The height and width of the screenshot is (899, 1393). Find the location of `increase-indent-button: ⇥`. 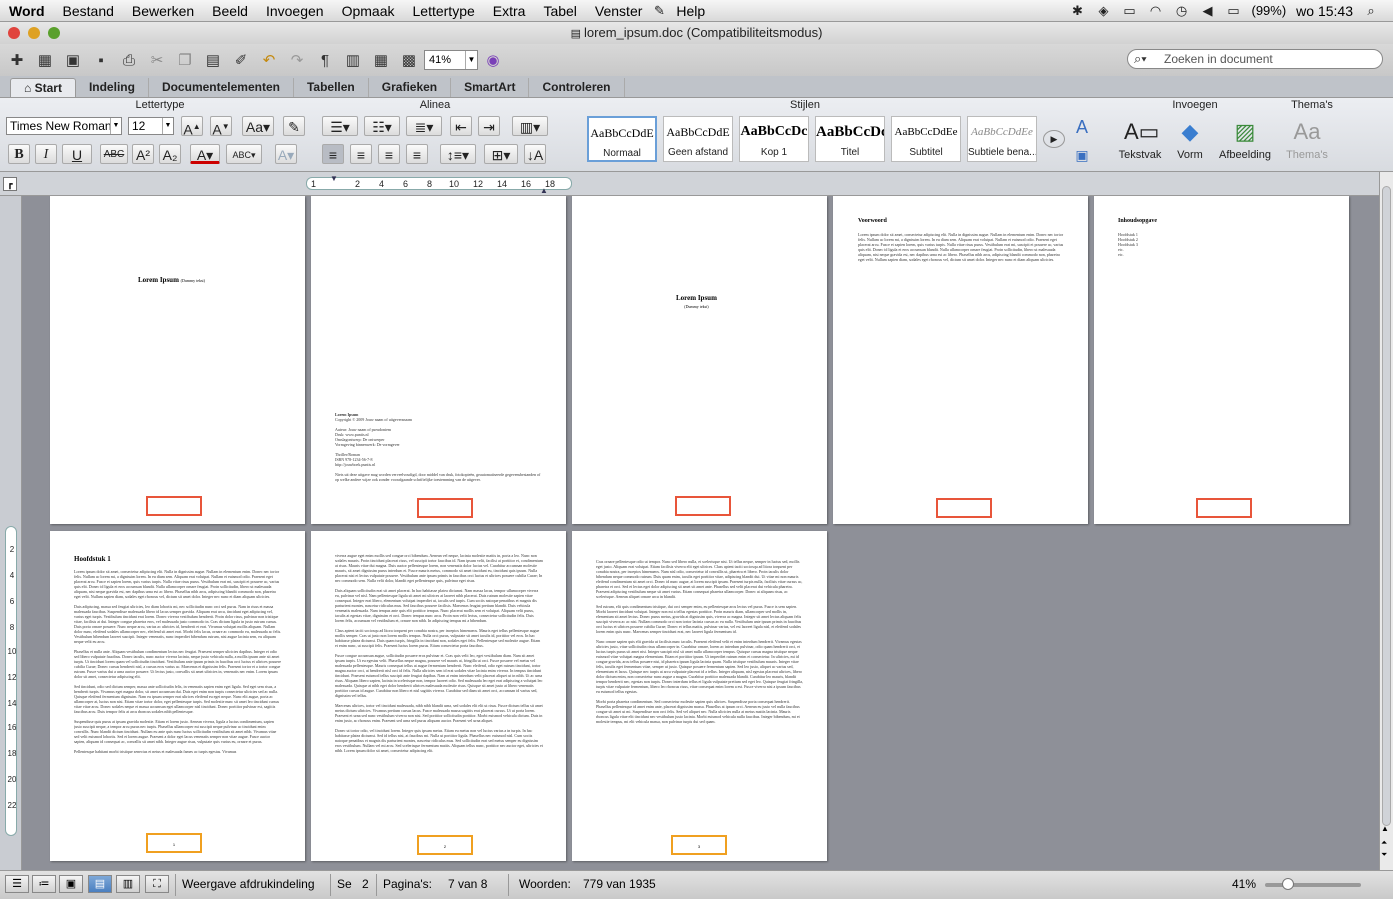

increase-indent-button: ⇥ is located at coordinates (489, 126).